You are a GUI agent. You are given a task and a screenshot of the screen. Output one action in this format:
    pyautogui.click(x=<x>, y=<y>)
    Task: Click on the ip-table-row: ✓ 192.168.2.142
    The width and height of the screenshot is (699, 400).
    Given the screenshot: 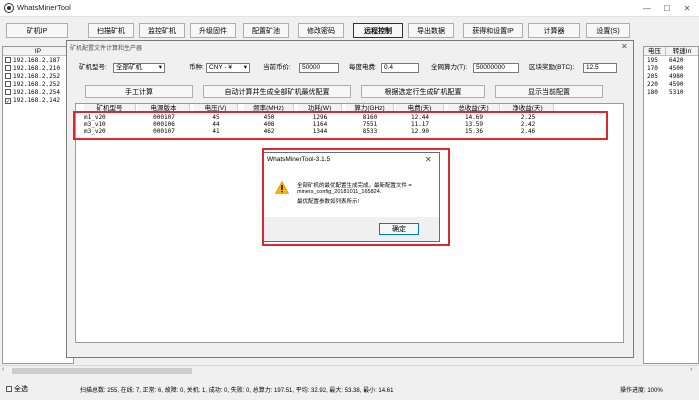 What is the action you would take?
    pyautogui.click(x=32, y=101)
    